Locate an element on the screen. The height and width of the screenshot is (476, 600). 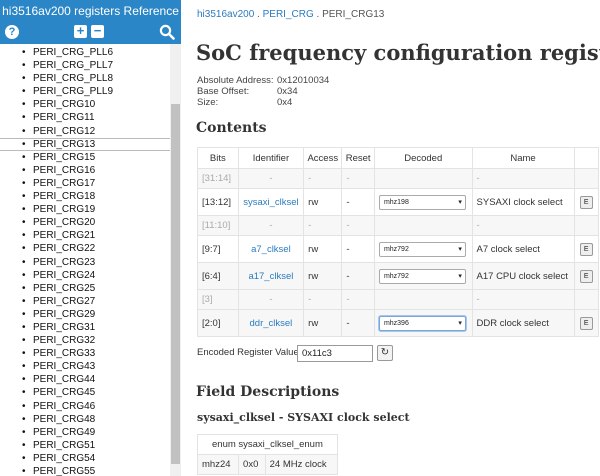
sidebar-item: PERI_CRG44 is located at coordinates (85, 379).